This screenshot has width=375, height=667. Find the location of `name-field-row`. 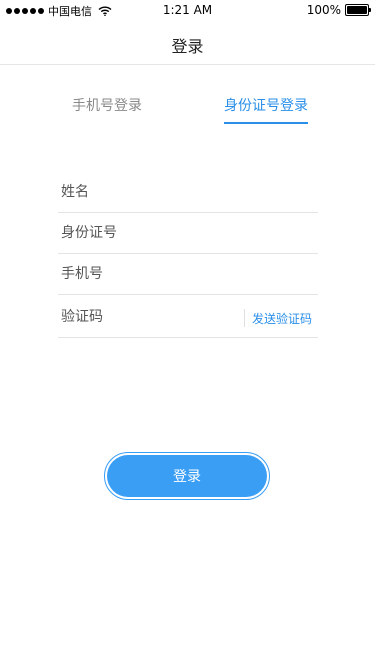

name-field-row is located at coordinates (188, 192).